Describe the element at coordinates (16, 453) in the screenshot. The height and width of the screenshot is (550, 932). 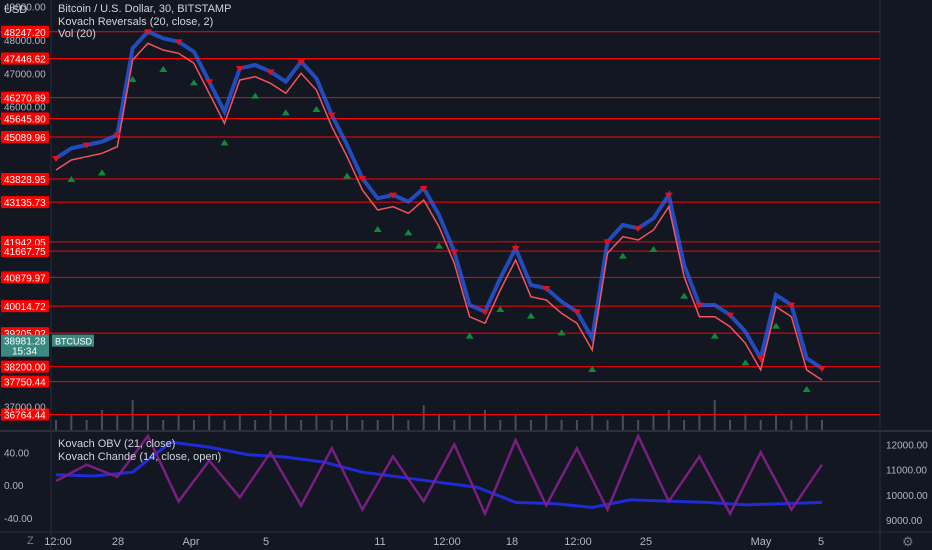
I see `chande-tick-label: 40.00` at that location.